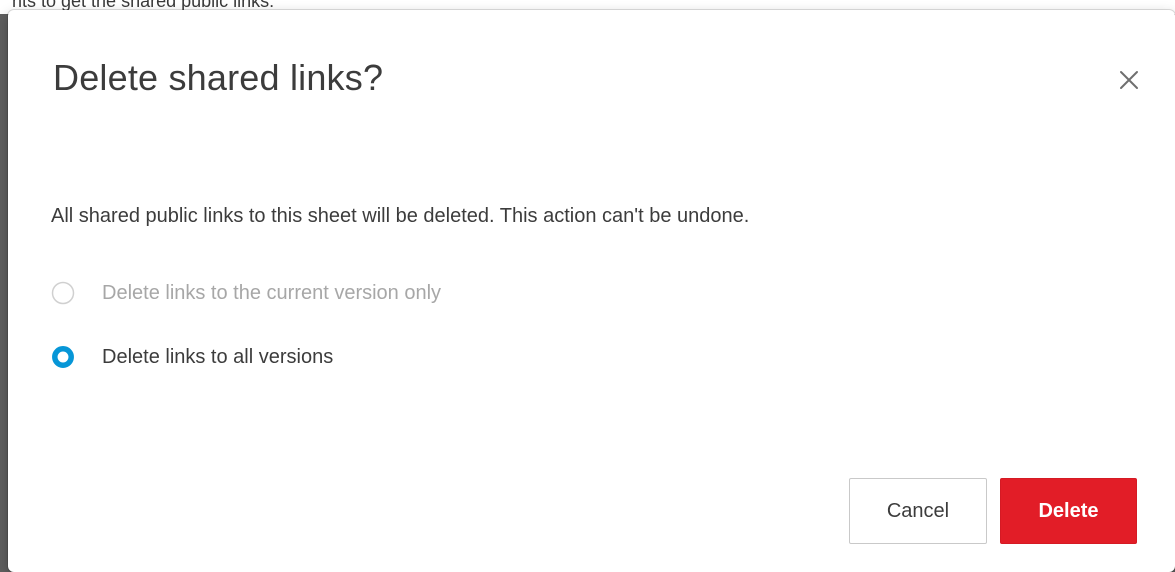  I want to click on dialog-title: Delete shared links?, so click(218, 77).